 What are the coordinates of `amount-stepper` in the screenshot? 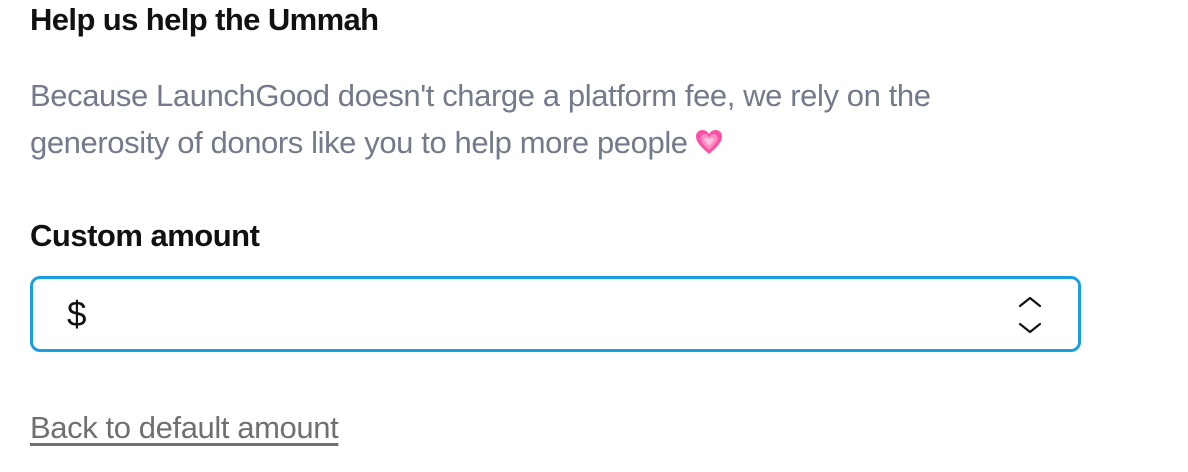 It's located at (1030, 315).